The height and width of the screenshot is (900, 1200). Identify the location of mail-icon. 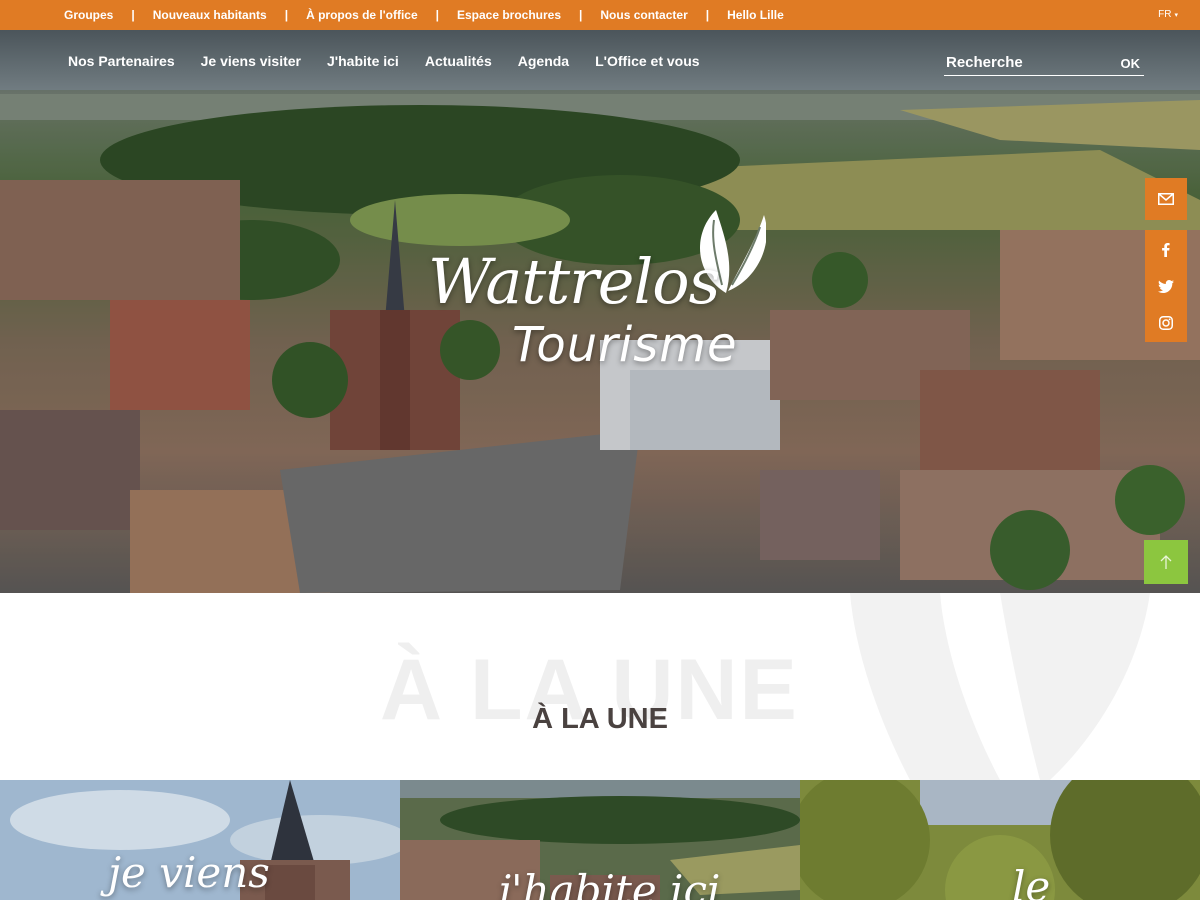
(1166, 199).